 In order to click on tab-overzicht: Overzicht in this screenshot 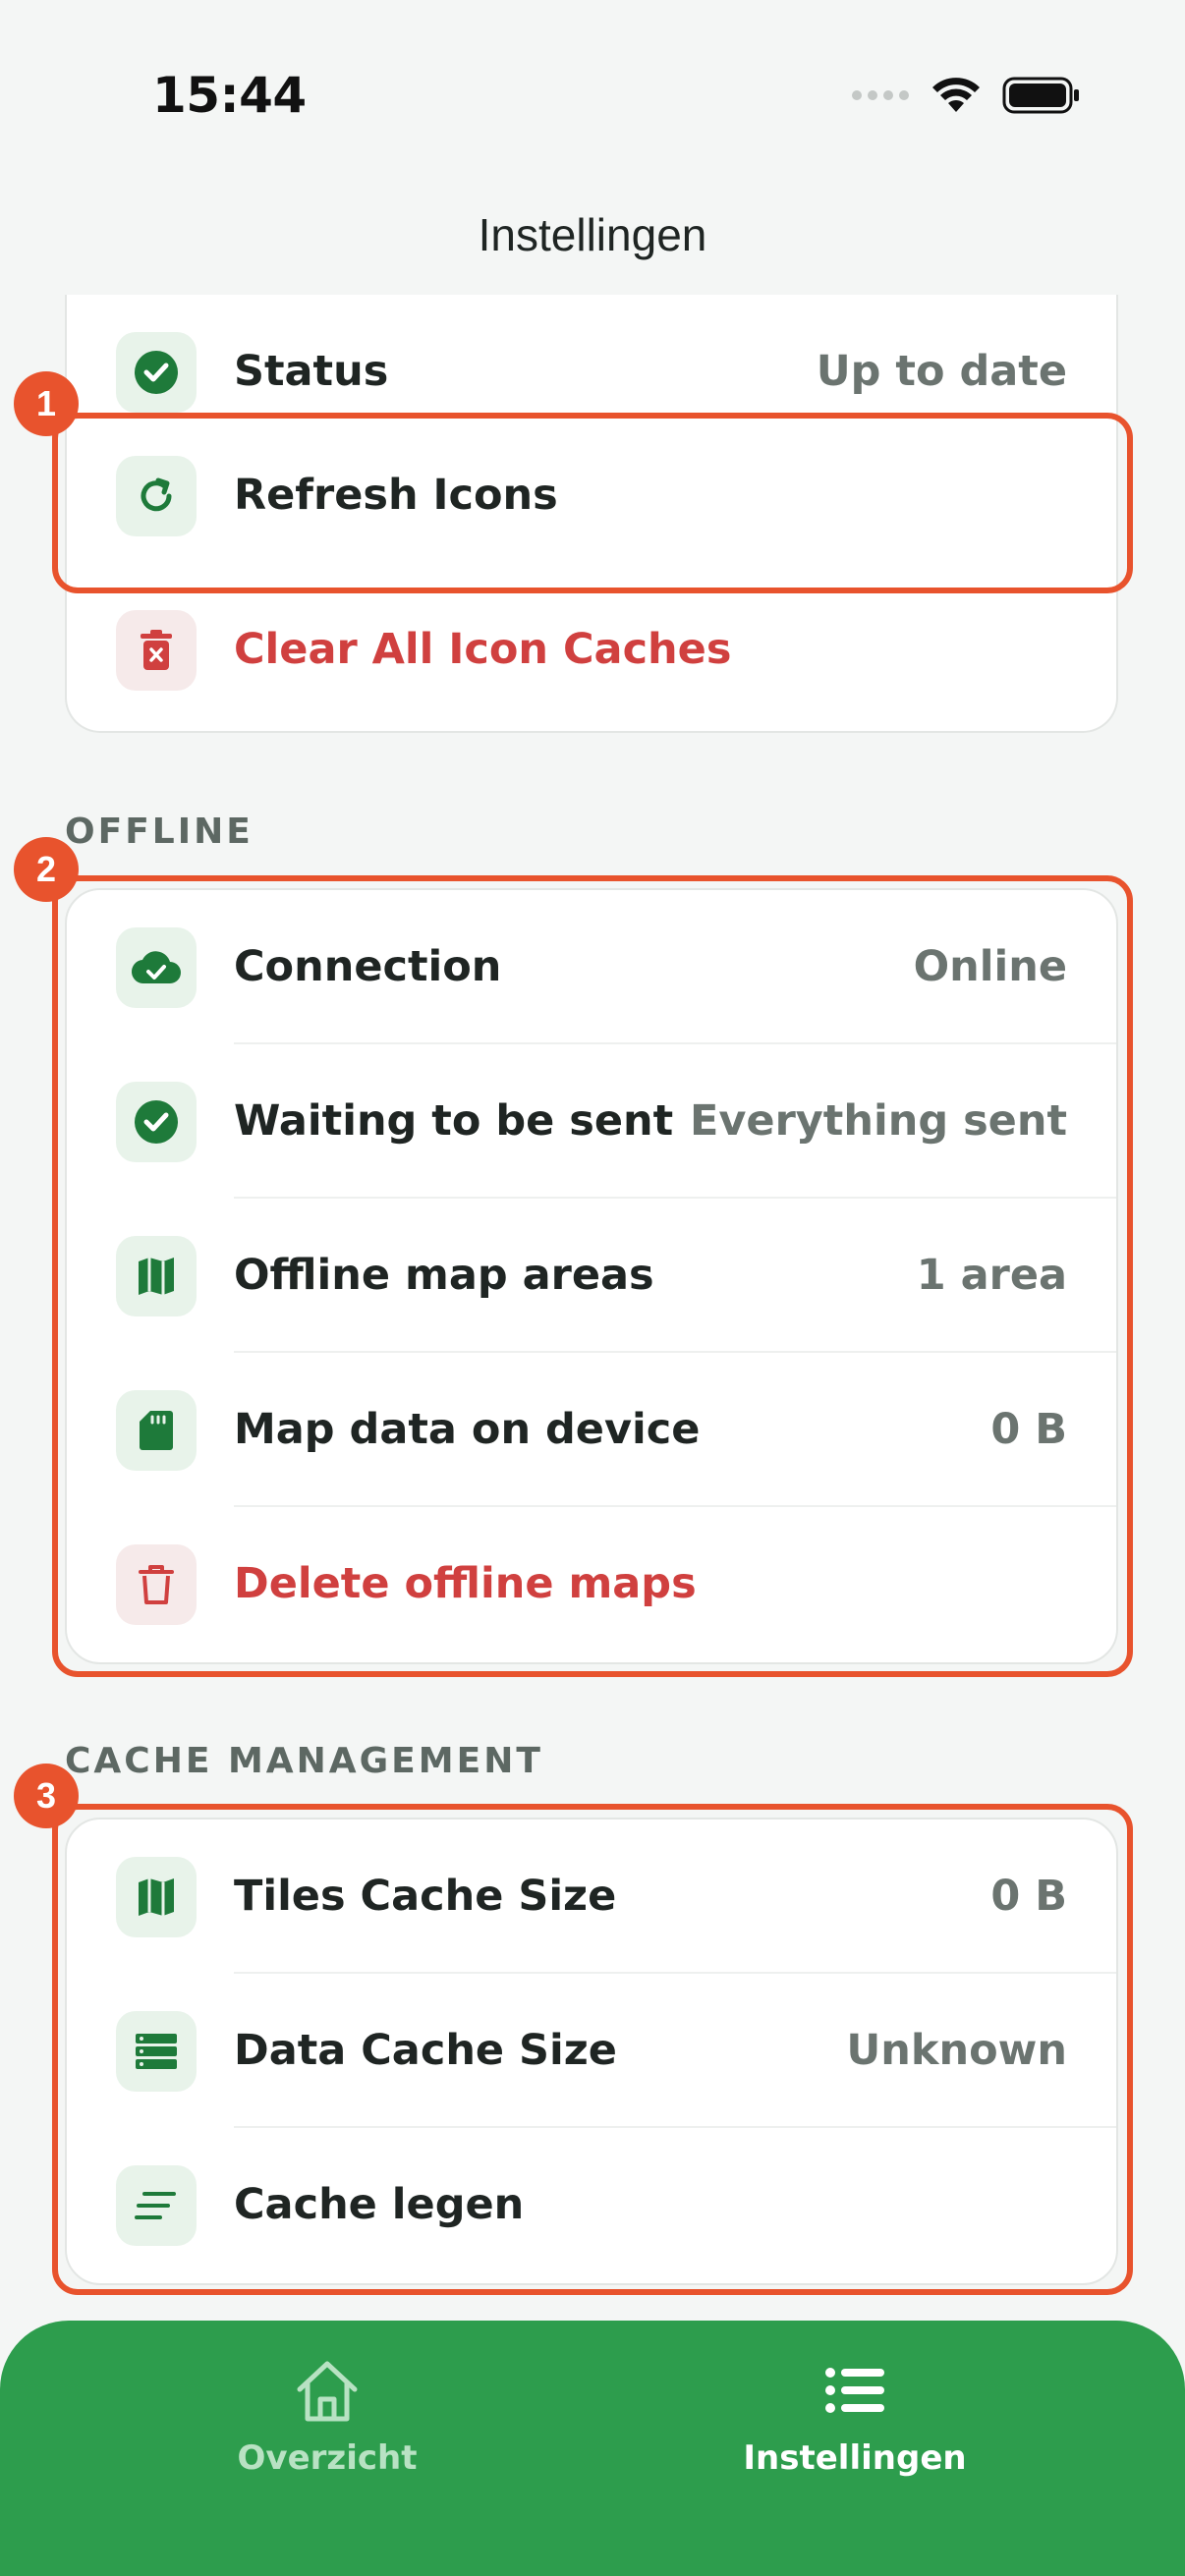, I will do `click(327, 2434)`.